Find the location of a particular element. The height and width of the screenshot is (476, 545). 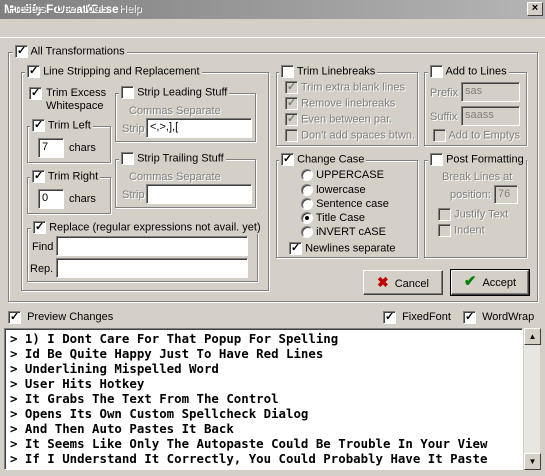

justify-text-option: Justify Text is located at coordinates (473, 214).